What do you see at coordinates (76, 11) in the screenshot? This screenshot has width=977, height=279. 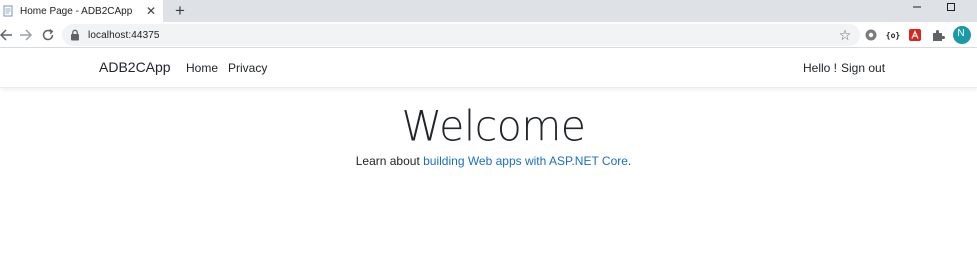 I see `tab-title: Home Page - ADB2CApp` at bounding box center [76, 11].